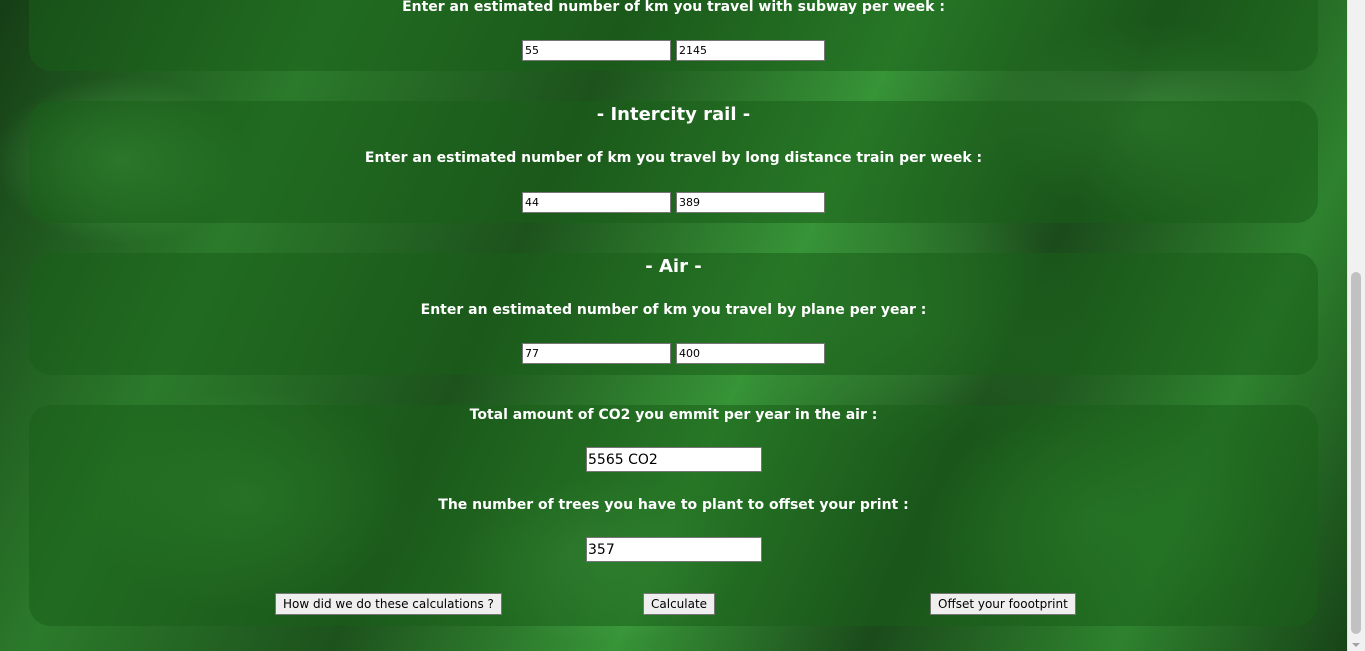 The width and height of the screenshot is (1365, 651). Describe the element at coordinates (1003, 604) in the screenshot. I see `offset-footprint-button: Offset your foootprint` at that location.